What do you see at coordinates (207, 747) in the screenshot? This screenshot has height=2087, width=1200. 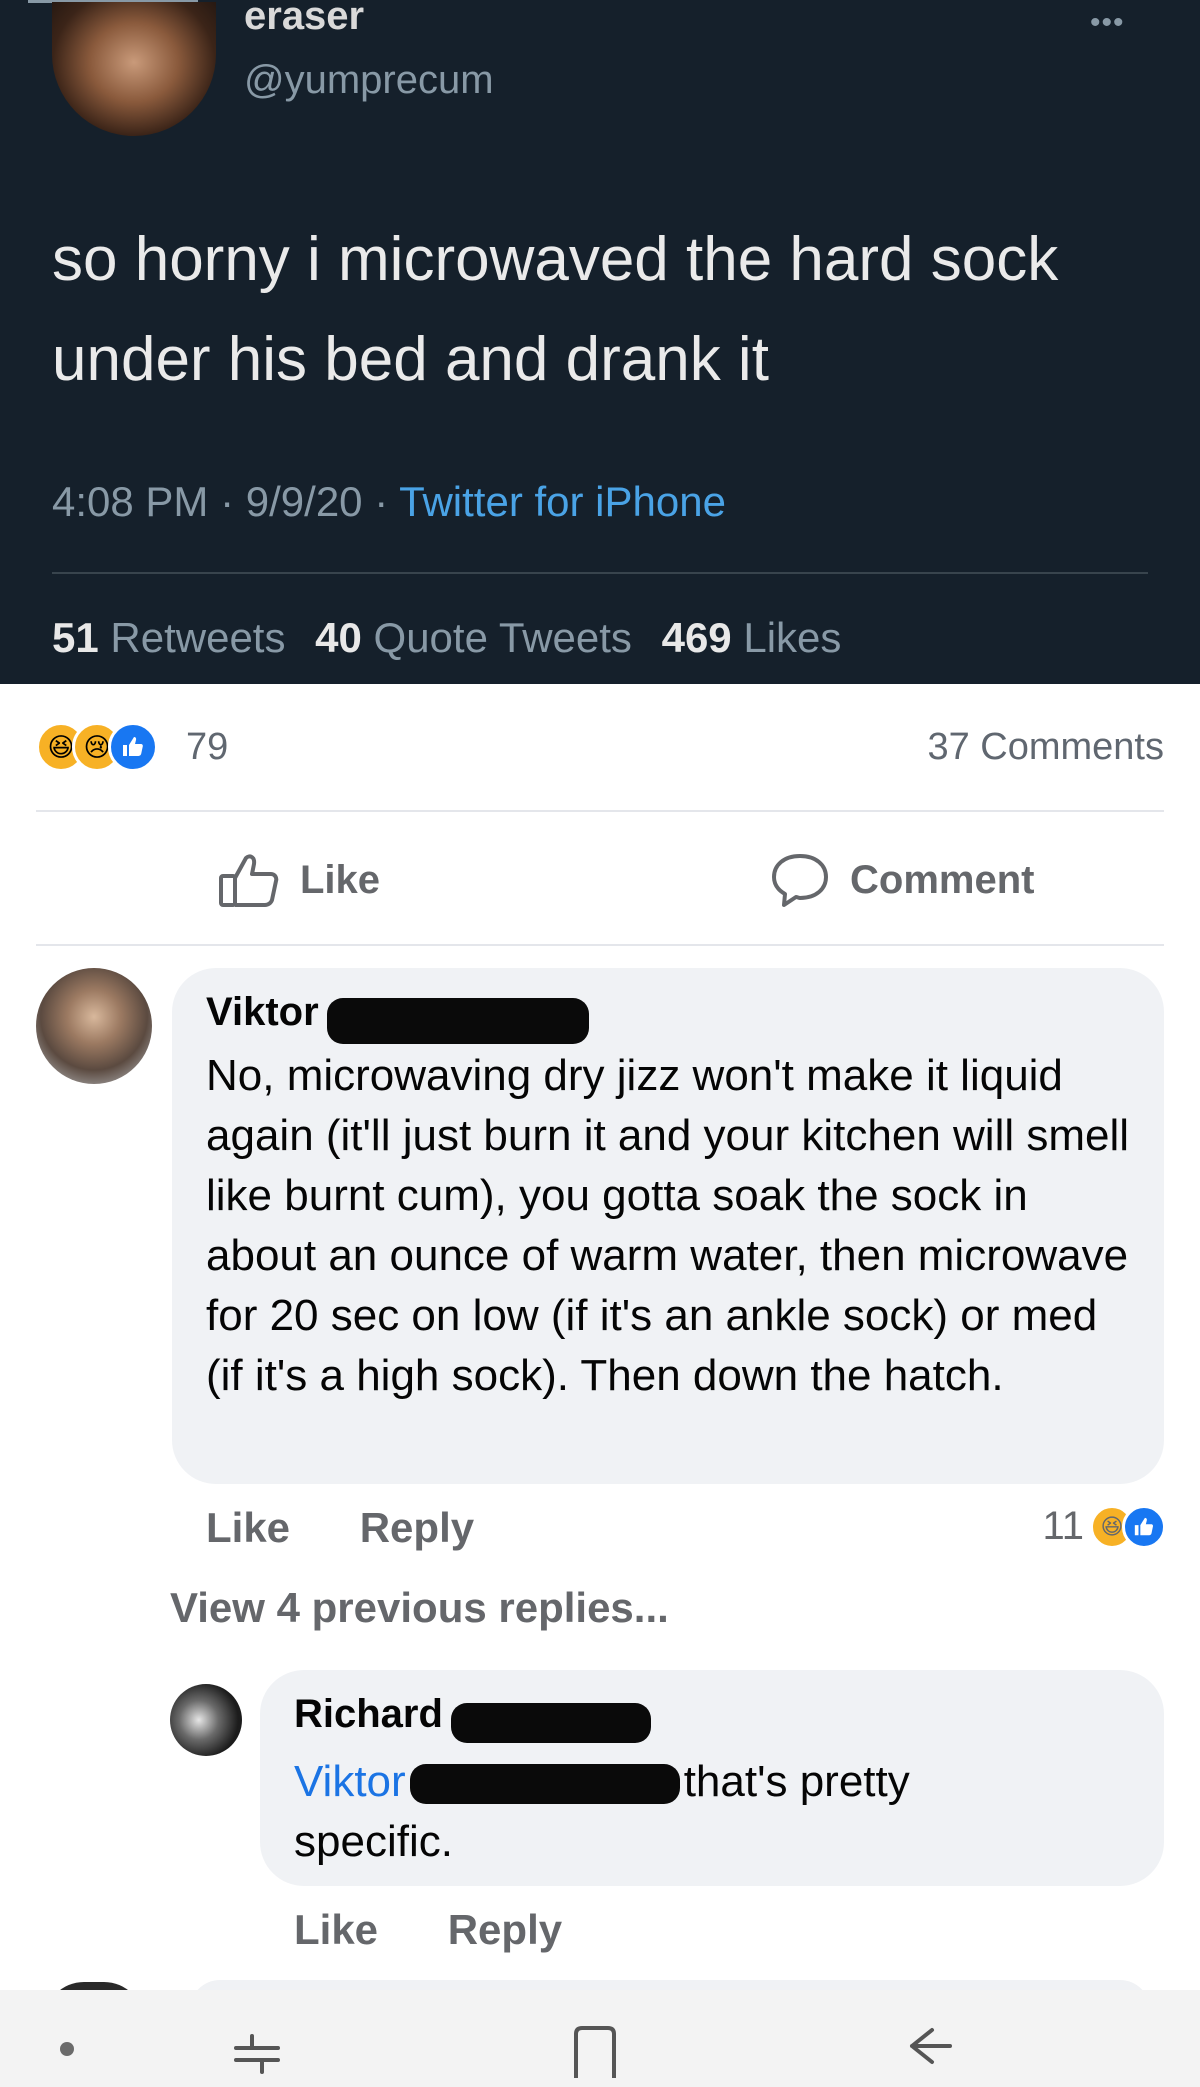 I see `reaction-count: 79` at bounding box center [207, 747].